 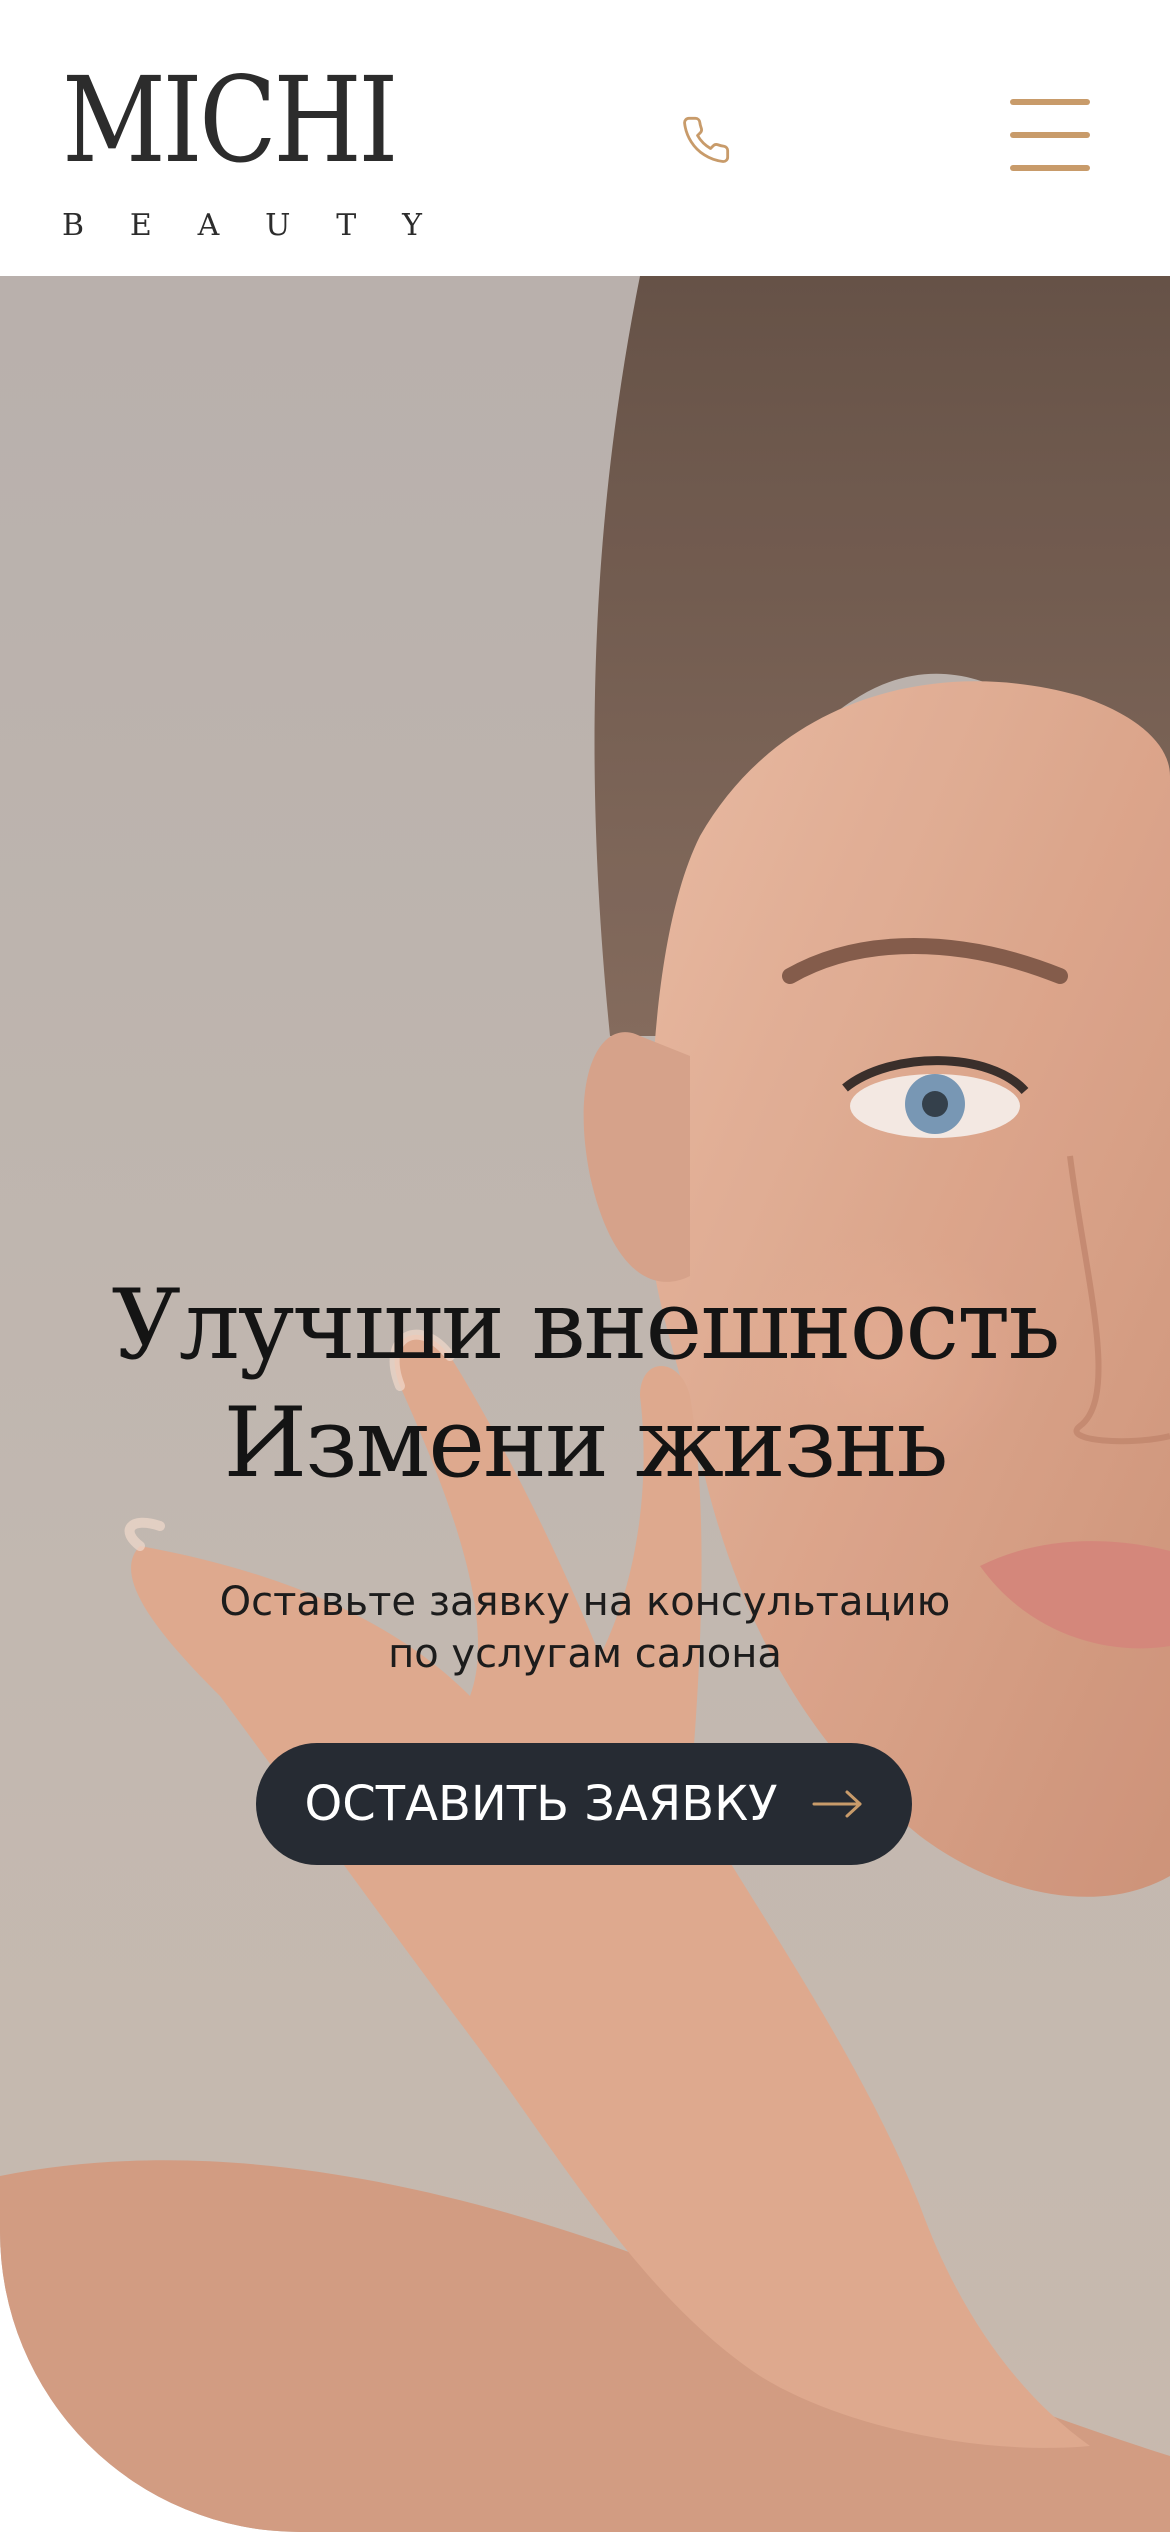 I want to click on phone-button, so click(x=706, y=140).